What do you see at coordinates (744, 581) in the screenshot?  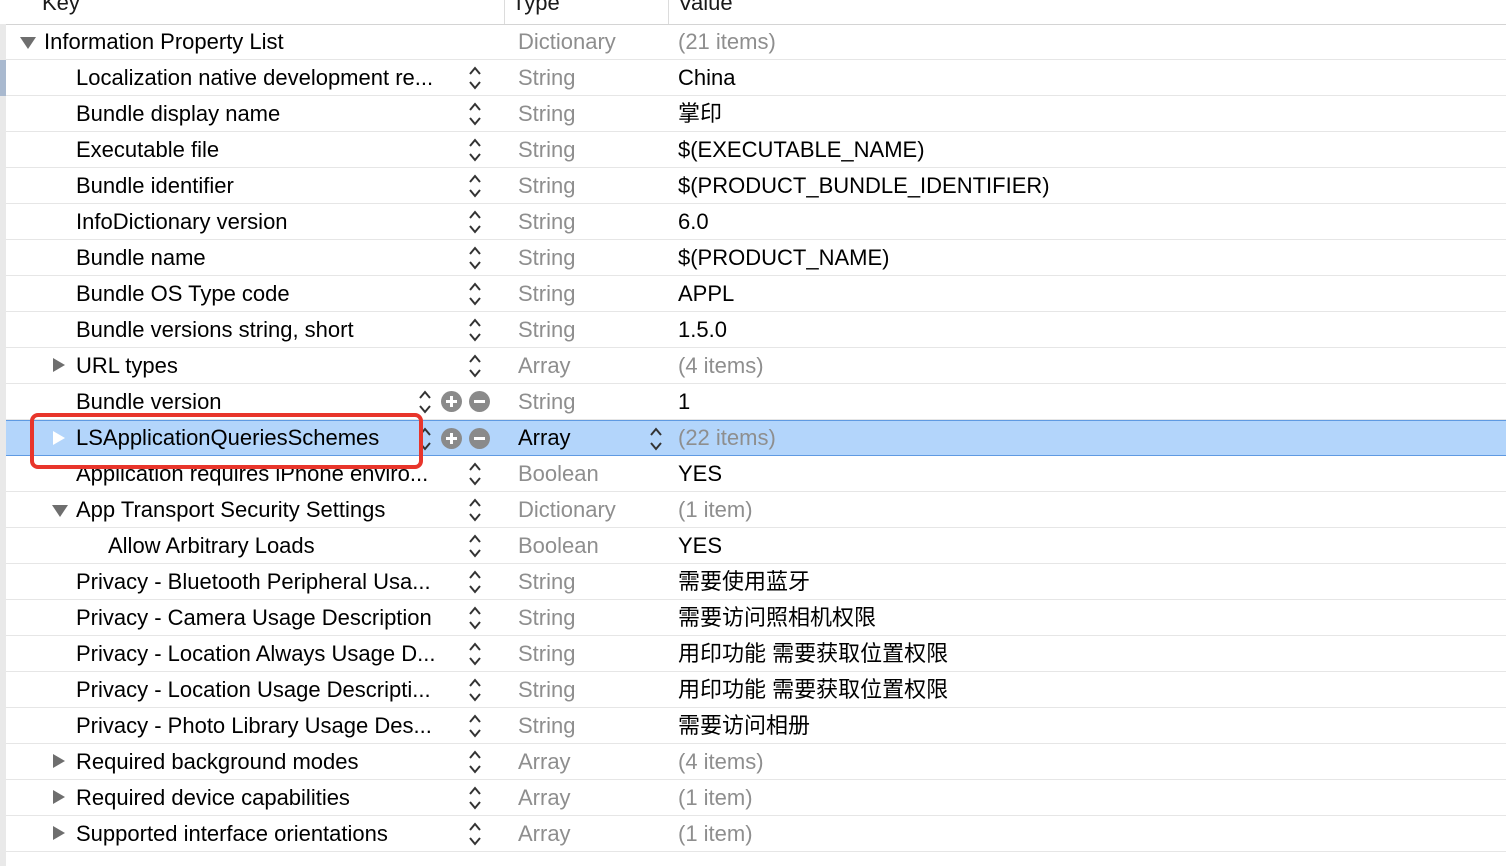 I see `row-value: 需要使用蓝牙` at bounding box center [744, 581].